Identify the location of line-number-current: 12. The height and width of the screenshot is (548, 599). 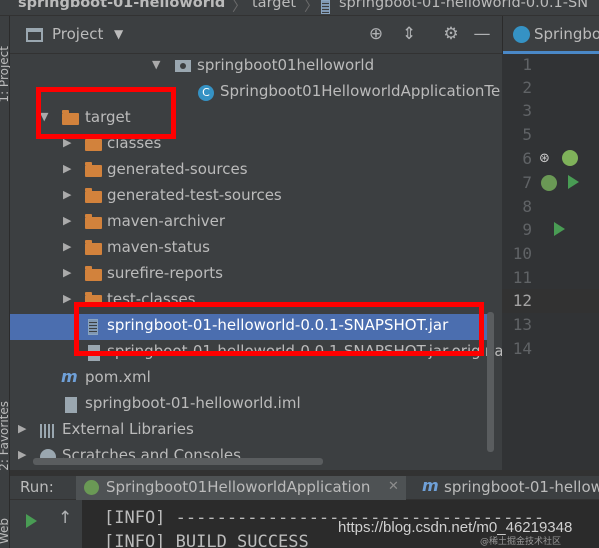
(522, 300).